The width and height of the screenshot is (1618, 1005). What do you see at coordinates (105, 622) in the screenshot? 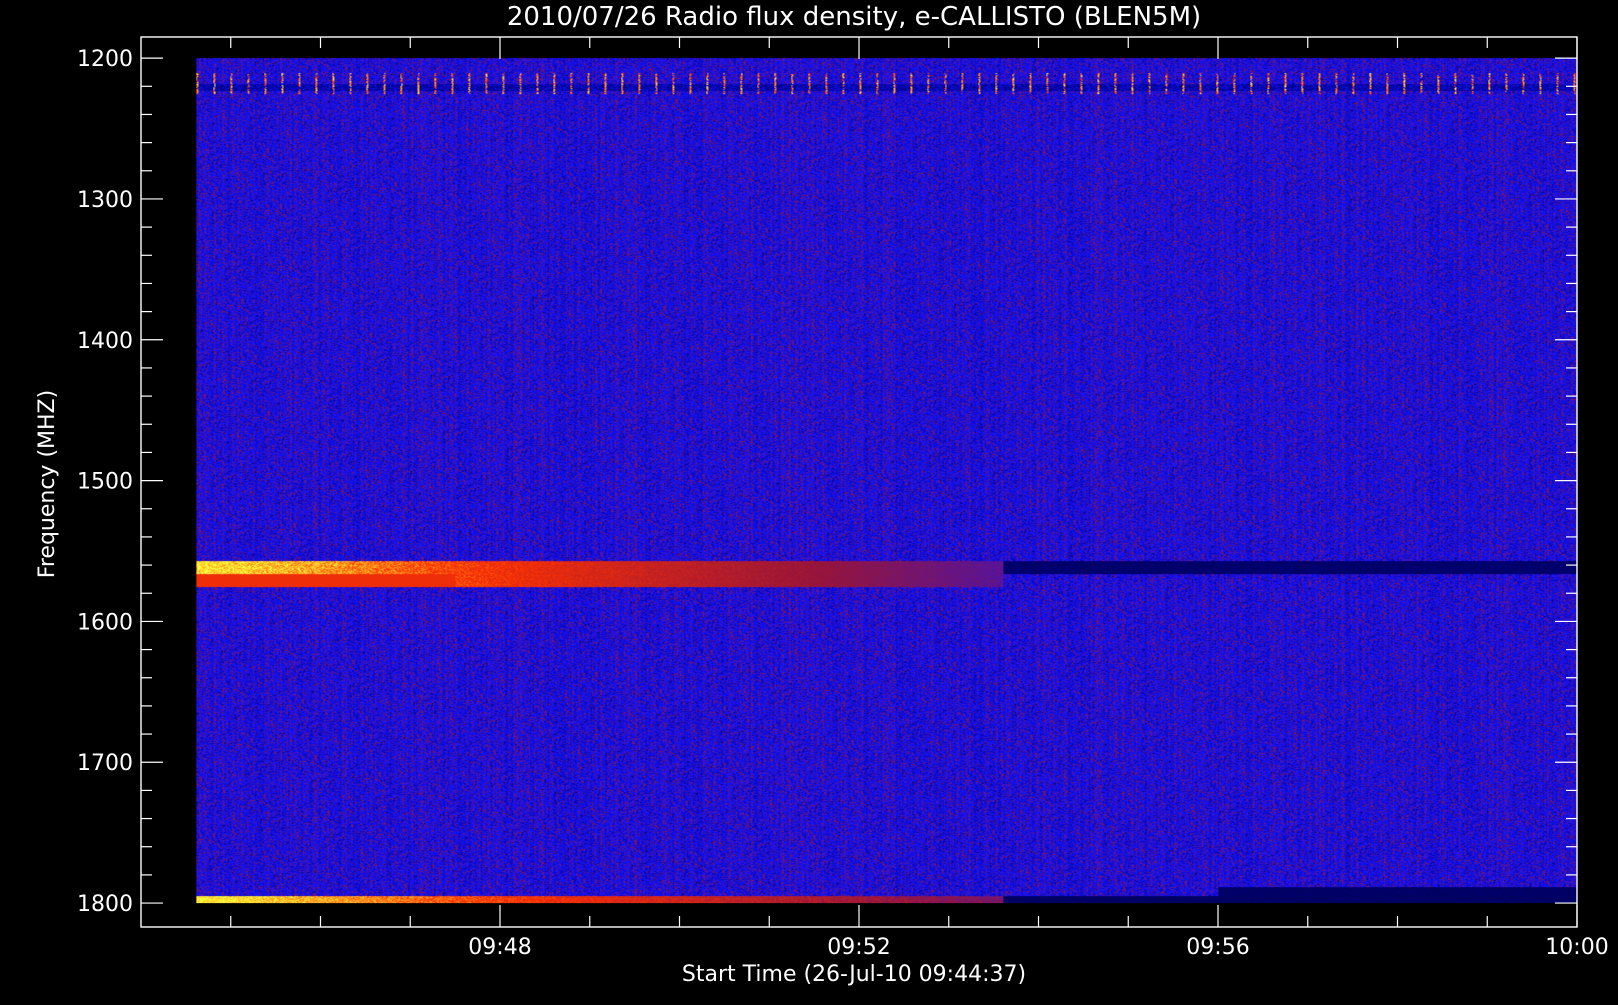
I see `y-tick-label: 1600` at bounding box center [105, 622].